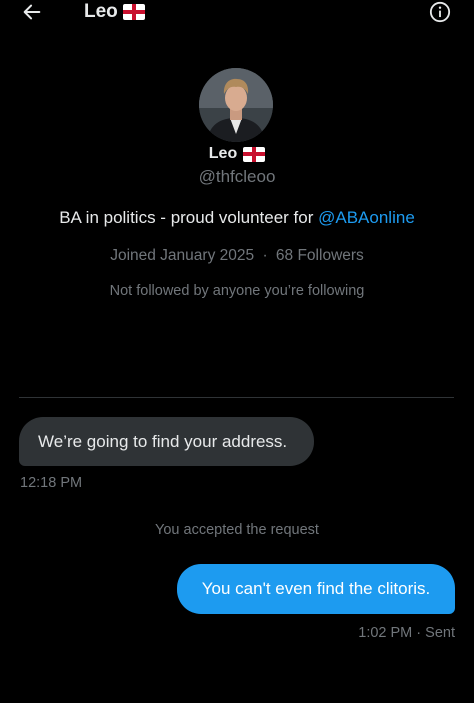 This screenshot has height=703, width=474. What do you see at coordinates (440, 633) in the screenshot?
I see `message-status: Sent` at bounding box center [440, 633].